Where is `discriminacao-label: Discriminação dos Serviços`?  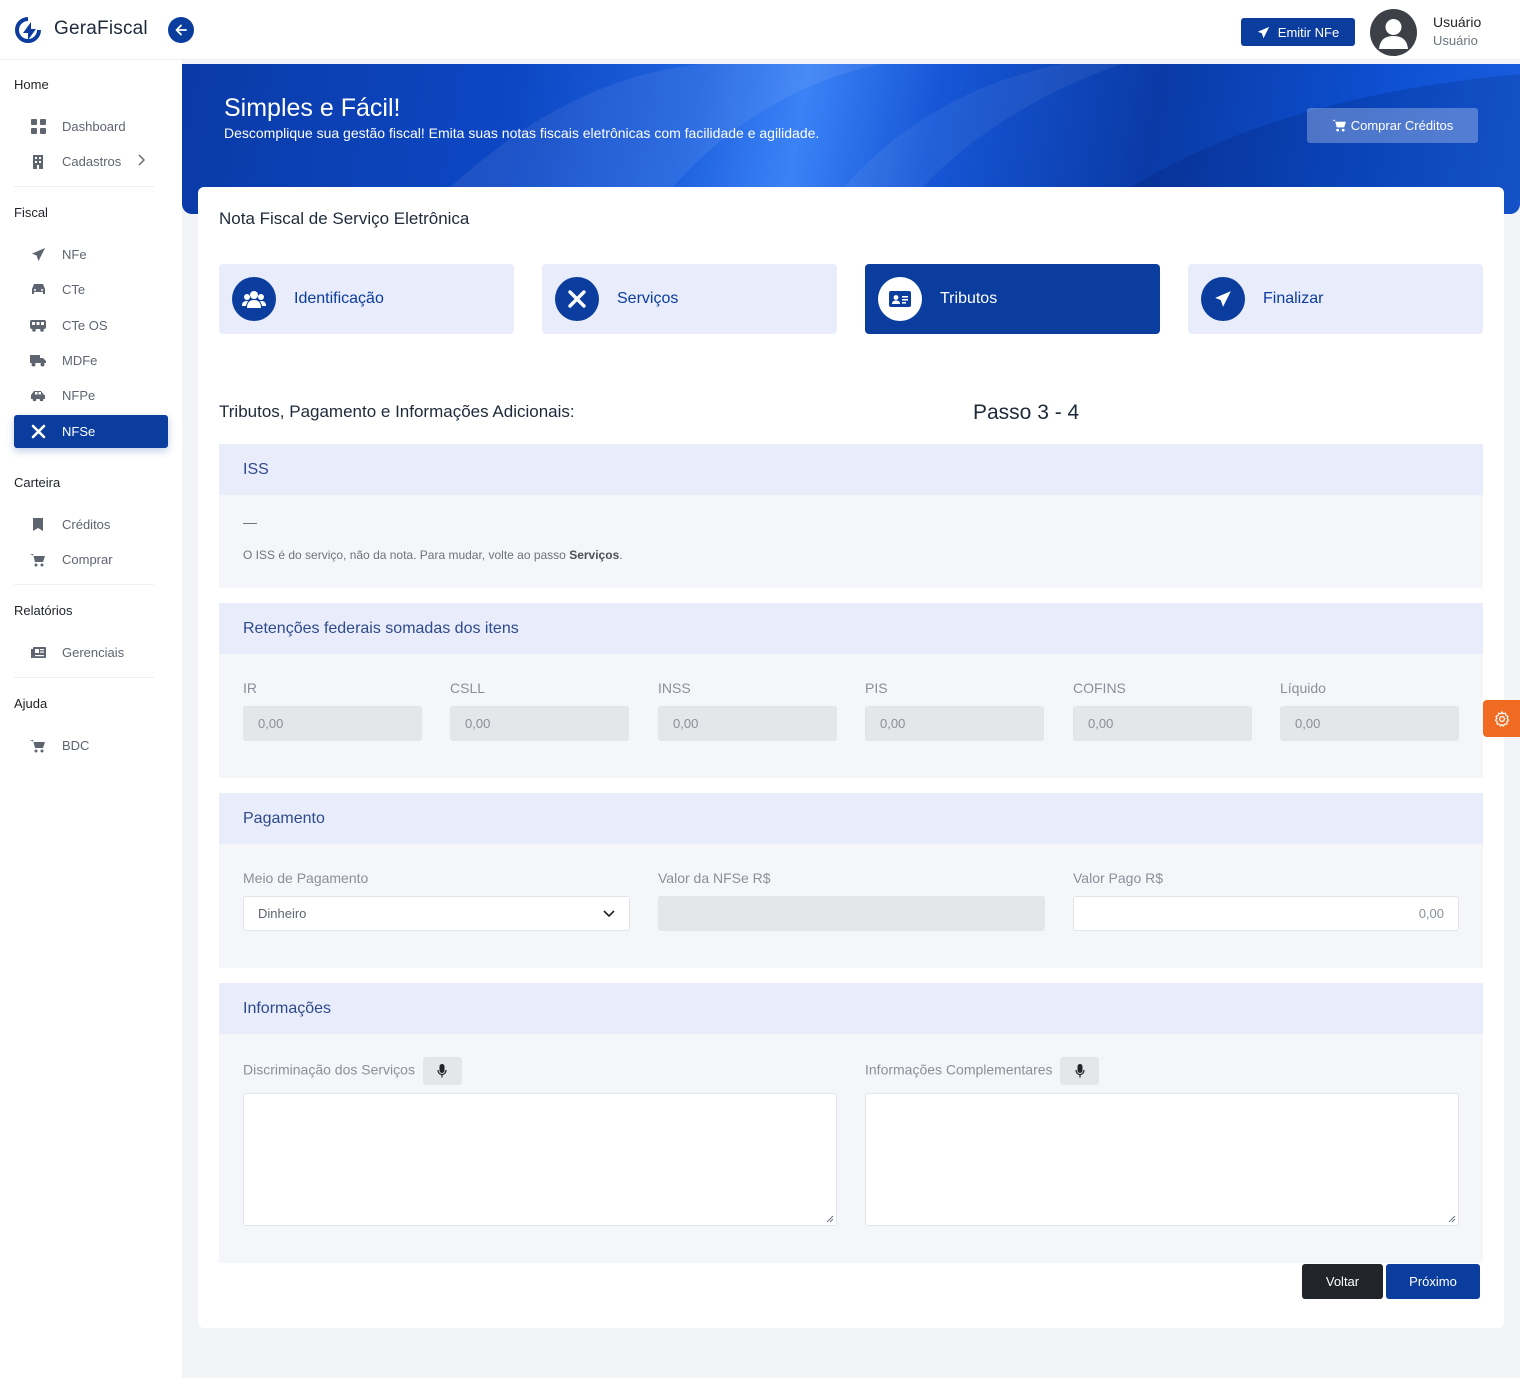 discriminacao-label: Discriminação dos Serviços is located at coordinates (352, 1071).